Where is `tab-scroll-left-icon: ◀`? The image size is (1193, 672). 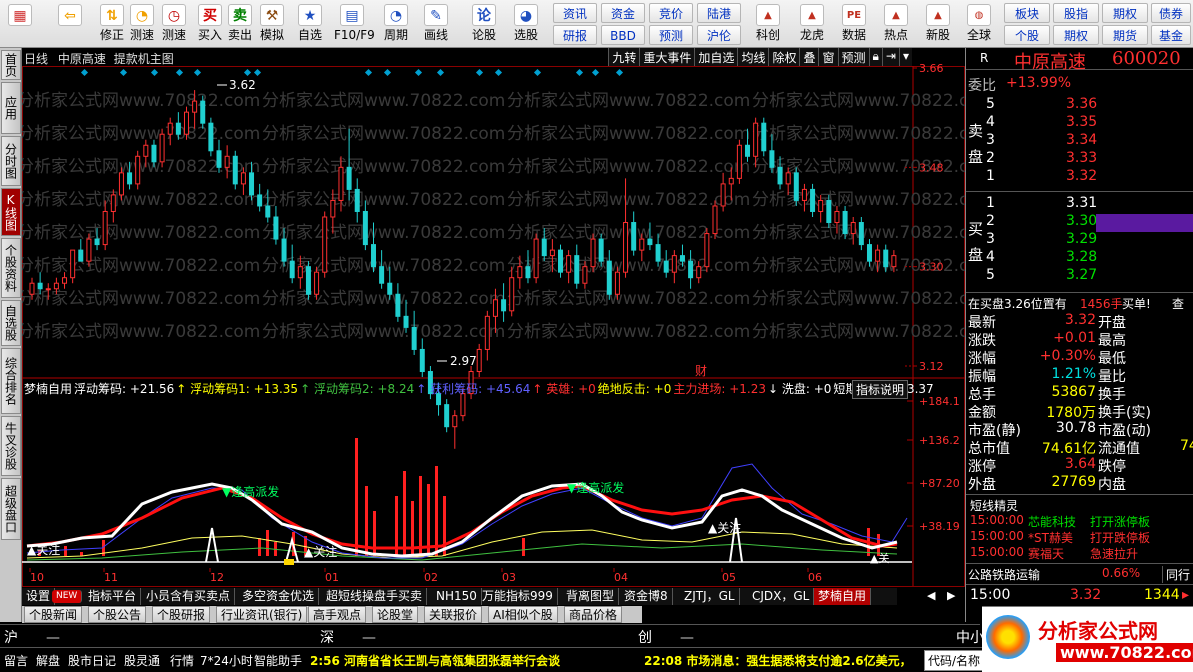 tab-scroll-left-icon: ◀ is located at coordinates (931, 595).